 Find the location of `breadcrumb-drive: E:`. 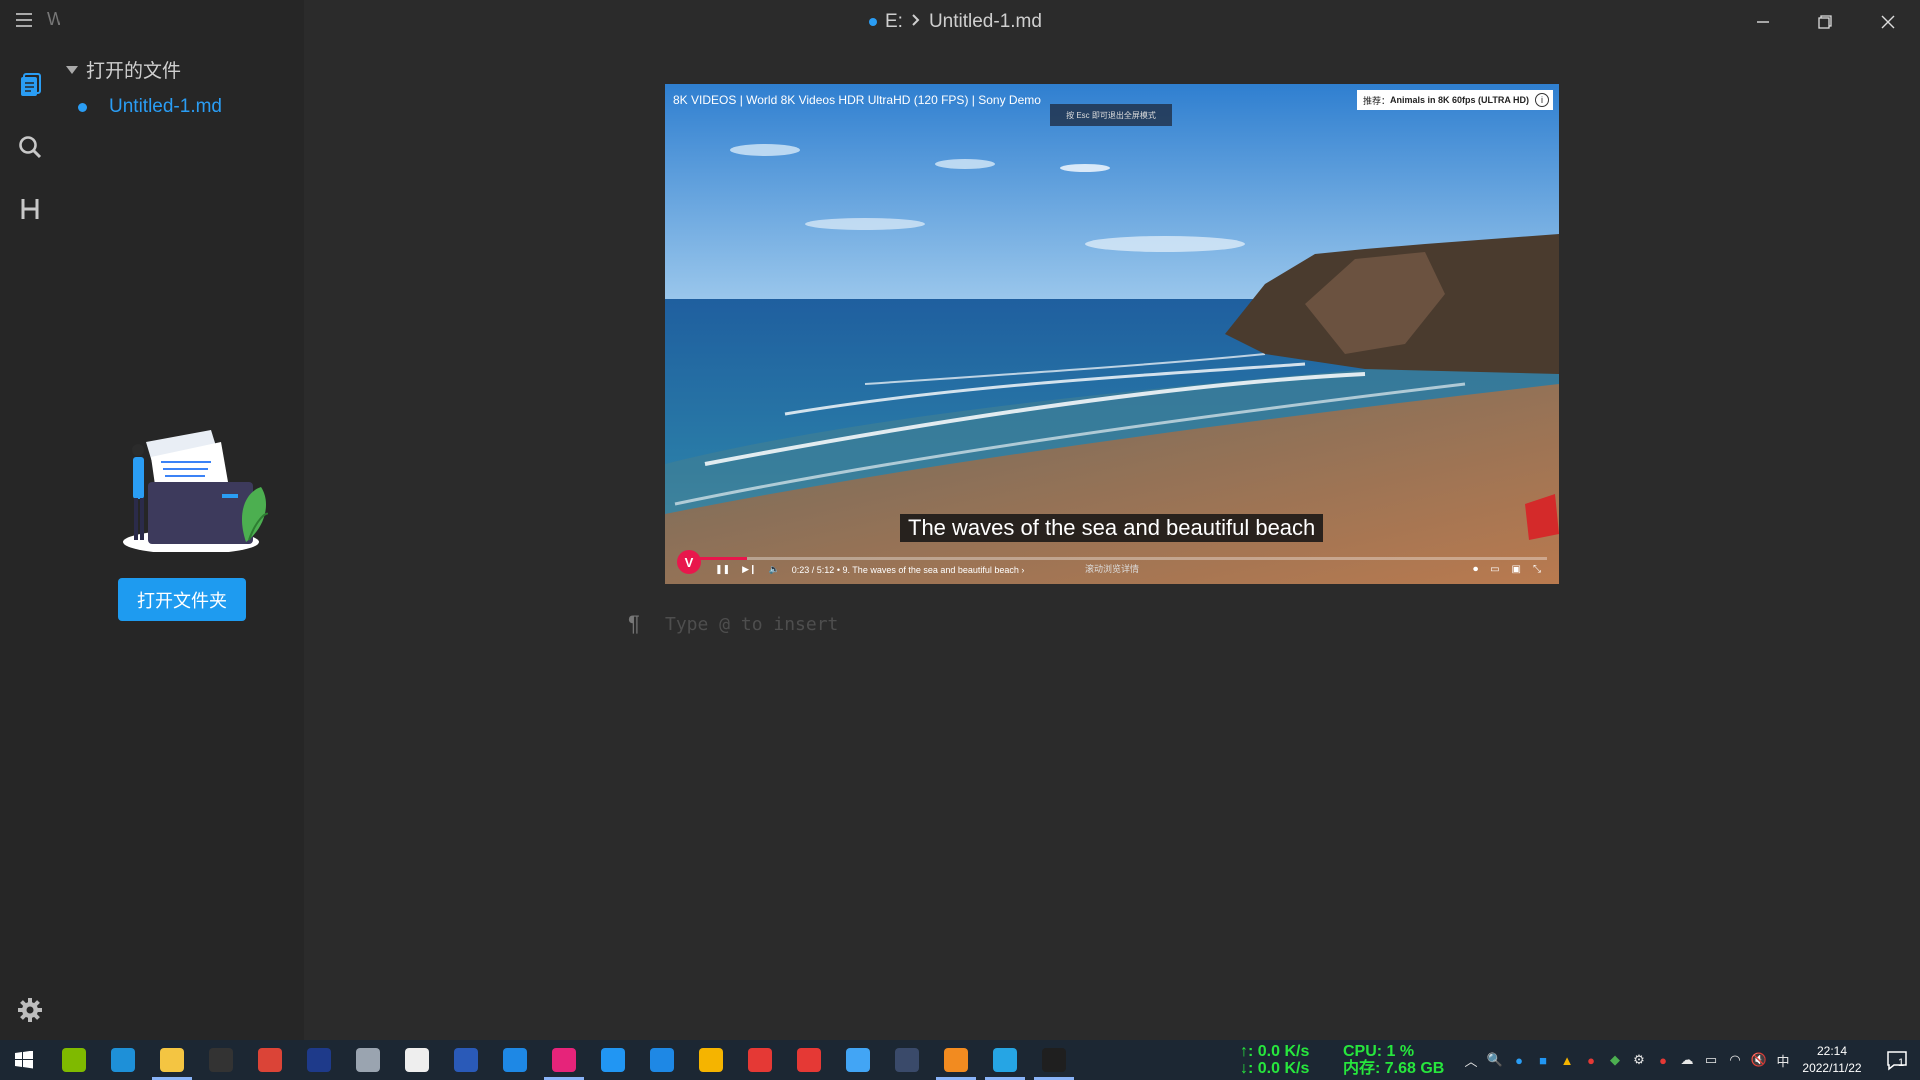

breadcrumb-drive: E: is located at coordinates (894, 22).